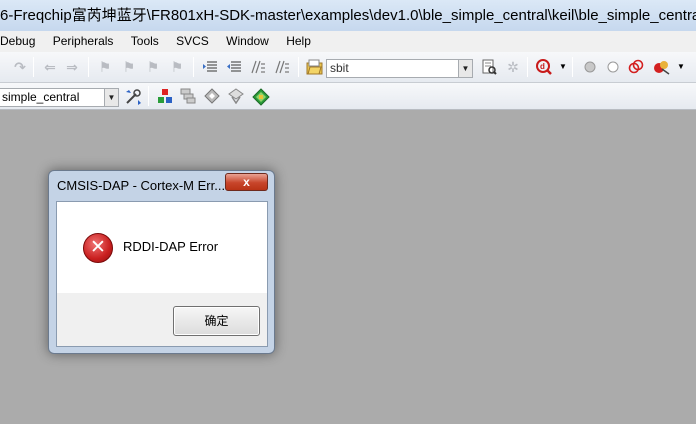  I want to click on breakpoints-disable-all-icon, so click(636, 67).